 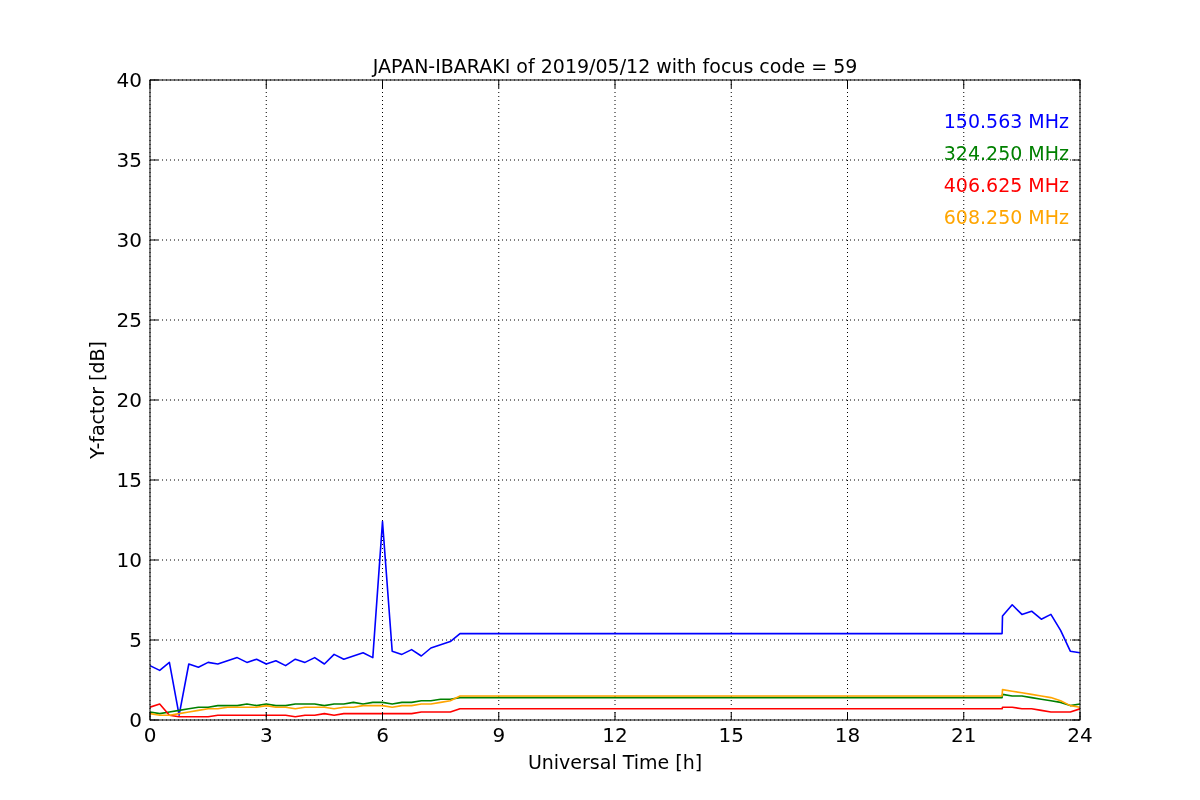 I want to click on x-axis-label: Universal Time [h], so click(x=615, y=762).